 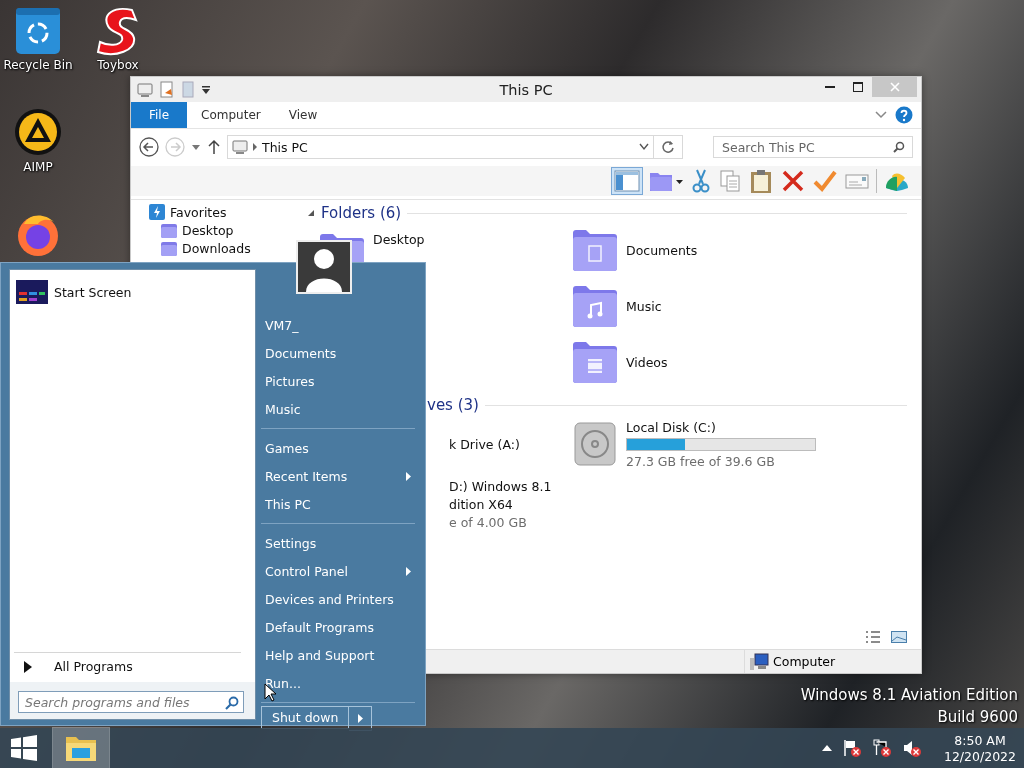 I want to click on window-title: This PC, so click(x=526, y=89).